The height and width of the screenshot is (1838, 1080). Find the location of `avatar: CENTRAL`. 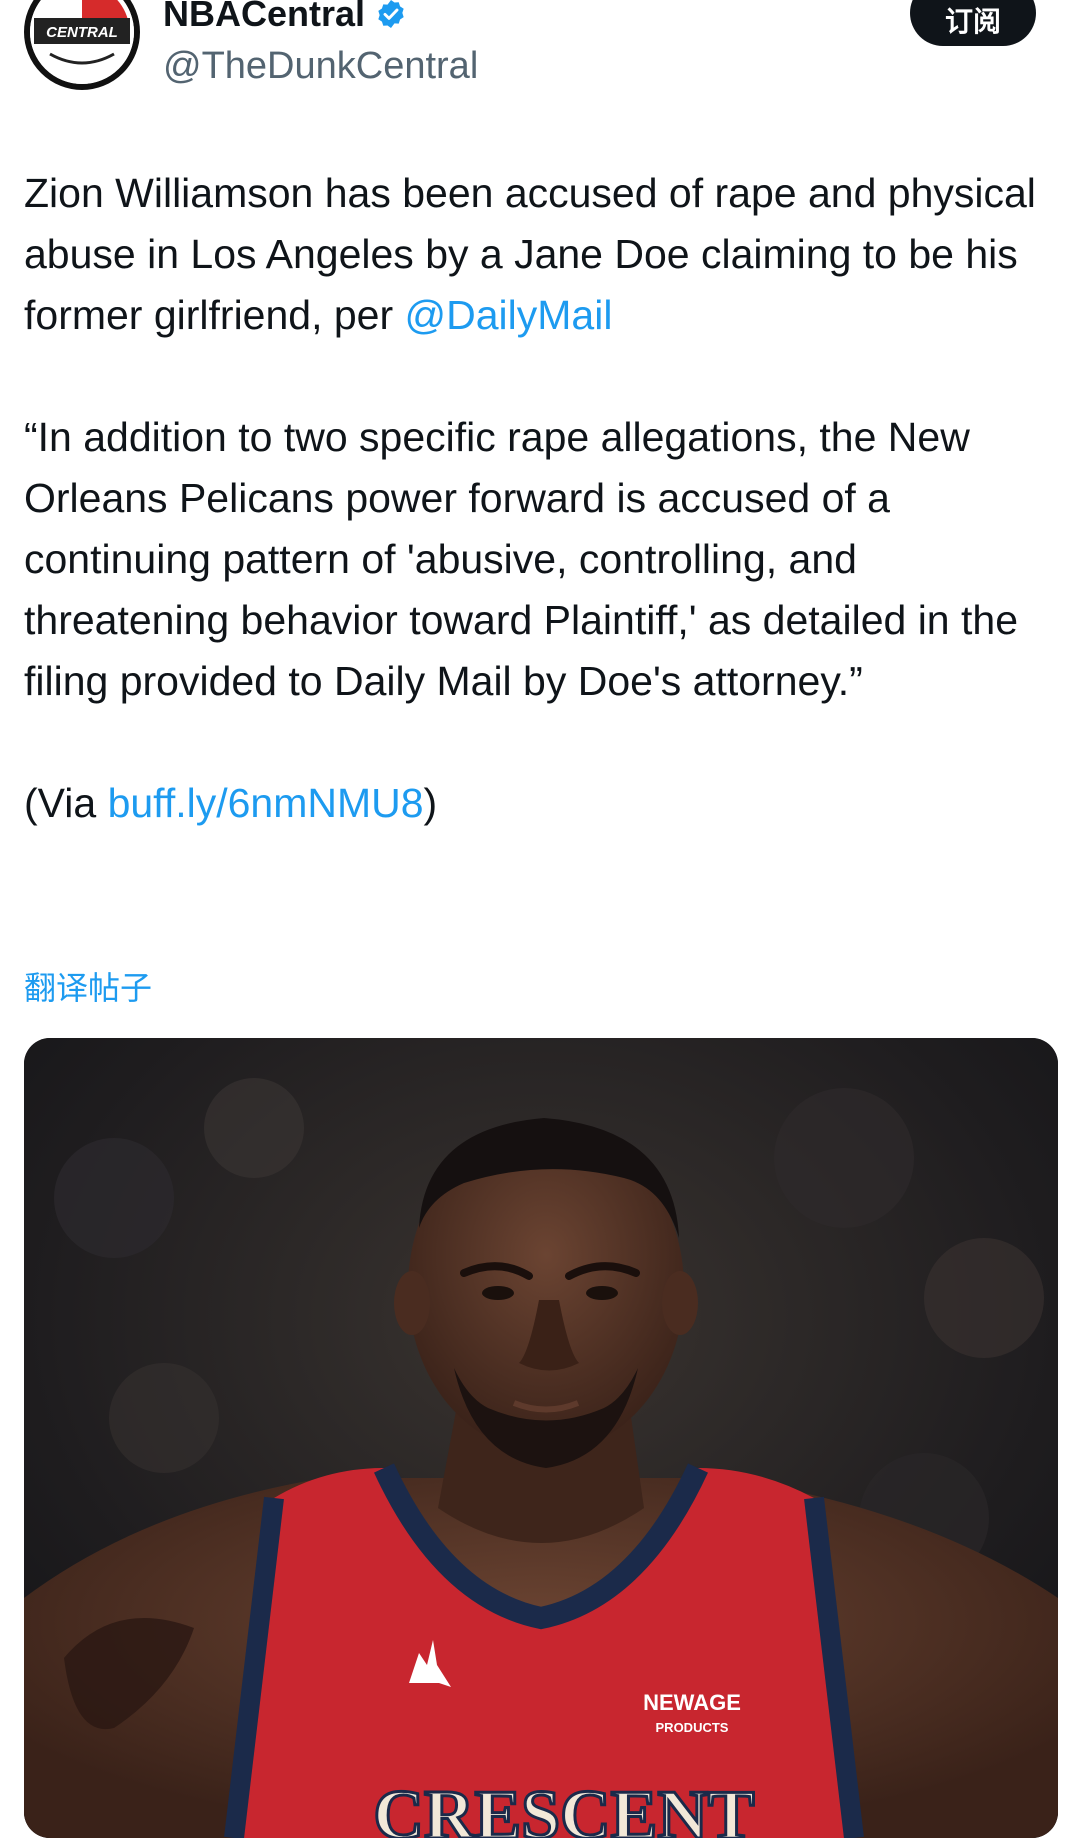

avatar: CENTRAL is located at coordinates (82, 45).